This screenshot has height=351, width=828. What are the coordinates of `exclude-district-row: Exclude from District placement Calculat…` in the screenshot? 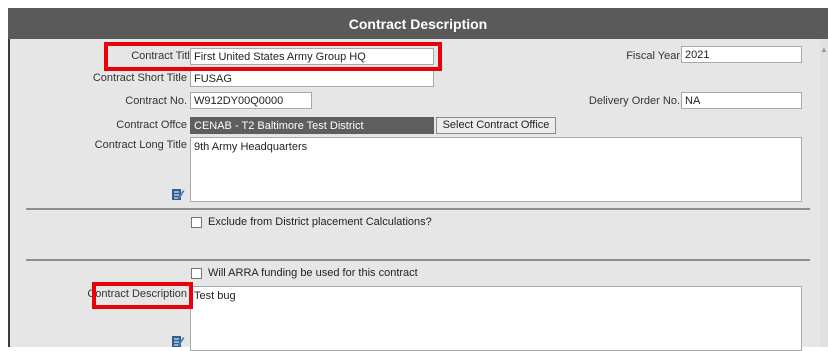 It's located at (311, 222).